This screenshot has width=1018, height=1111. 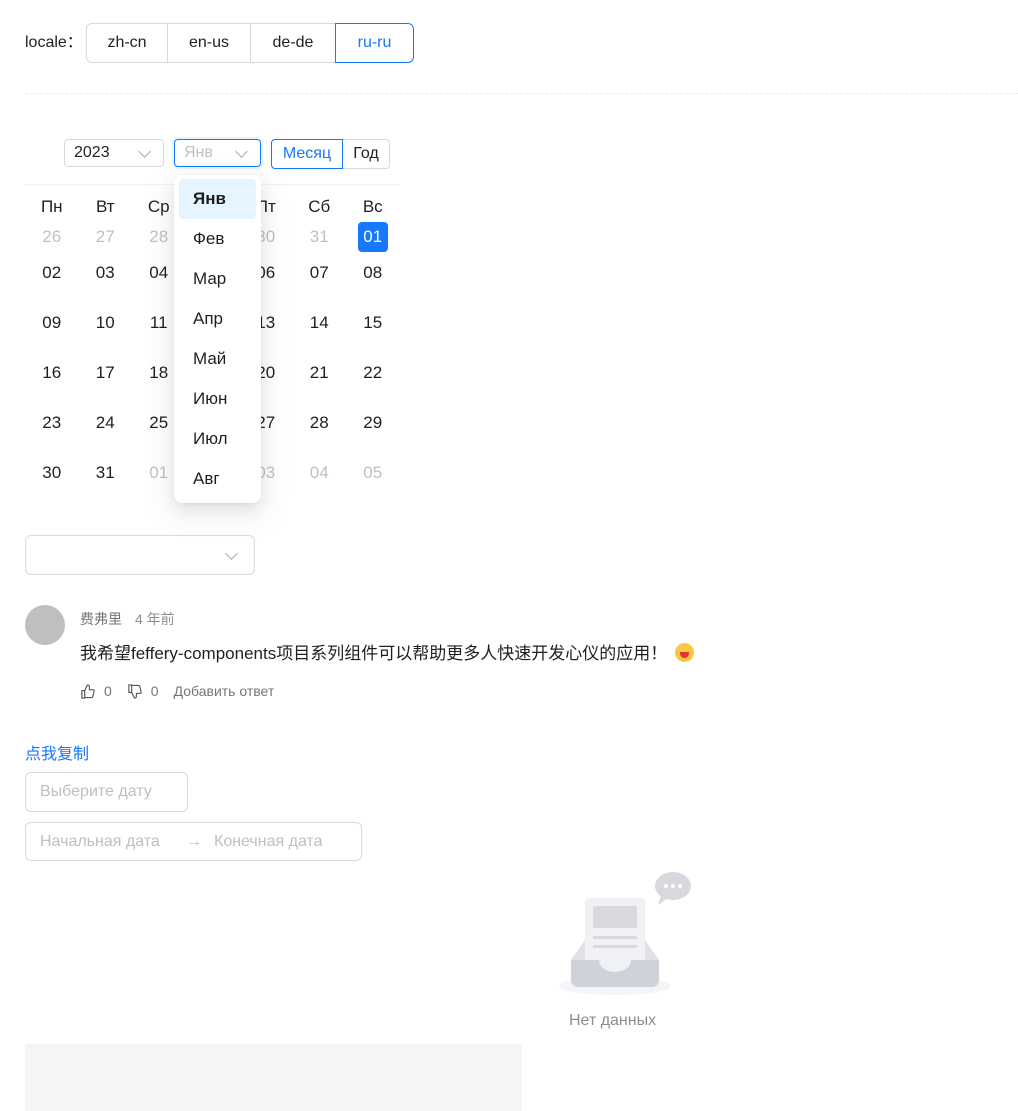 What do you see at coordinates (52, 283) in the screenshot?
I see `date-cell: 02` at bounding box center [52, 283].